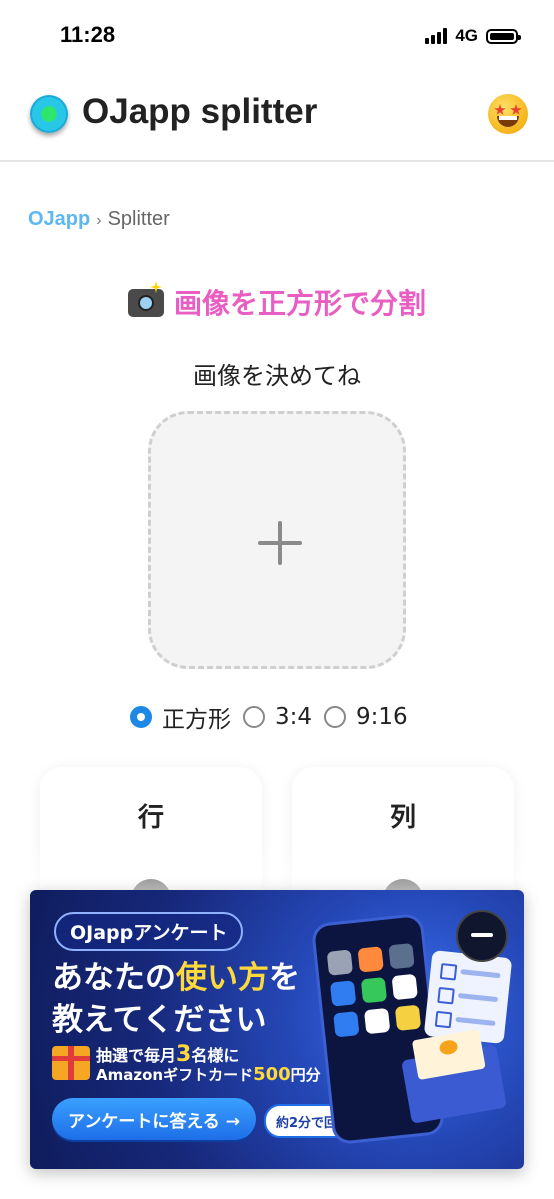  I want to click on breadcrumb-home-link: OJapp, so click(59, 219).